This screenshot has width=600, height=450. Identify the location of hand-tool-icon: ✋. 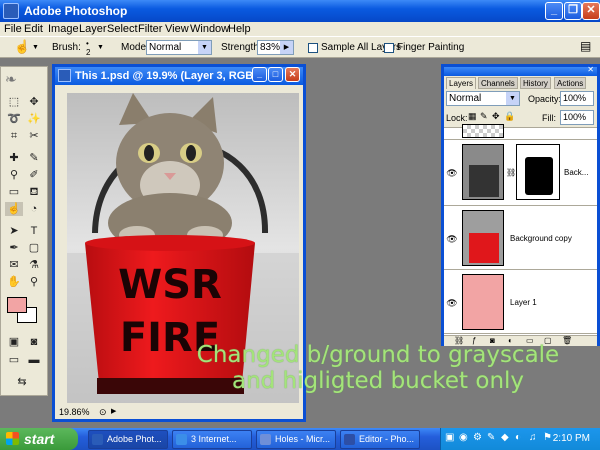
(14, 282).